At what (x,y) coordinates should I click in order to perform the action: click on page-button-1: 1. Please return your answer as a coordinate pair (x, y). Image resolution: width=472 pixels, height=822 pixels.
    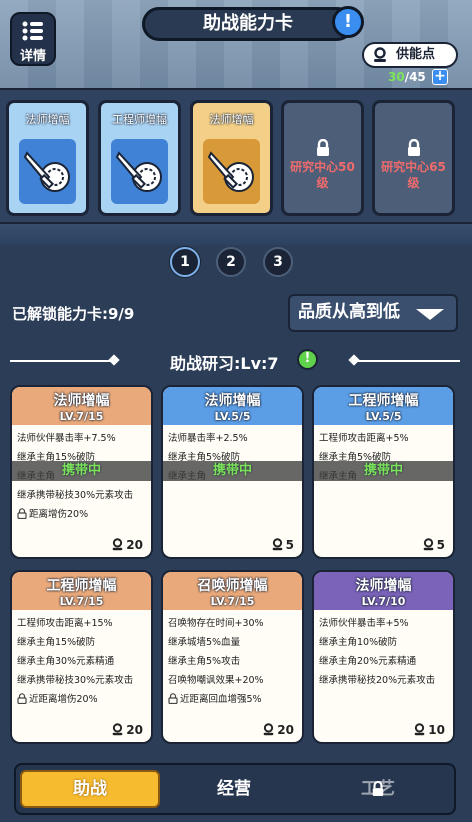
    Looking at the image, I should click on (185, 262).